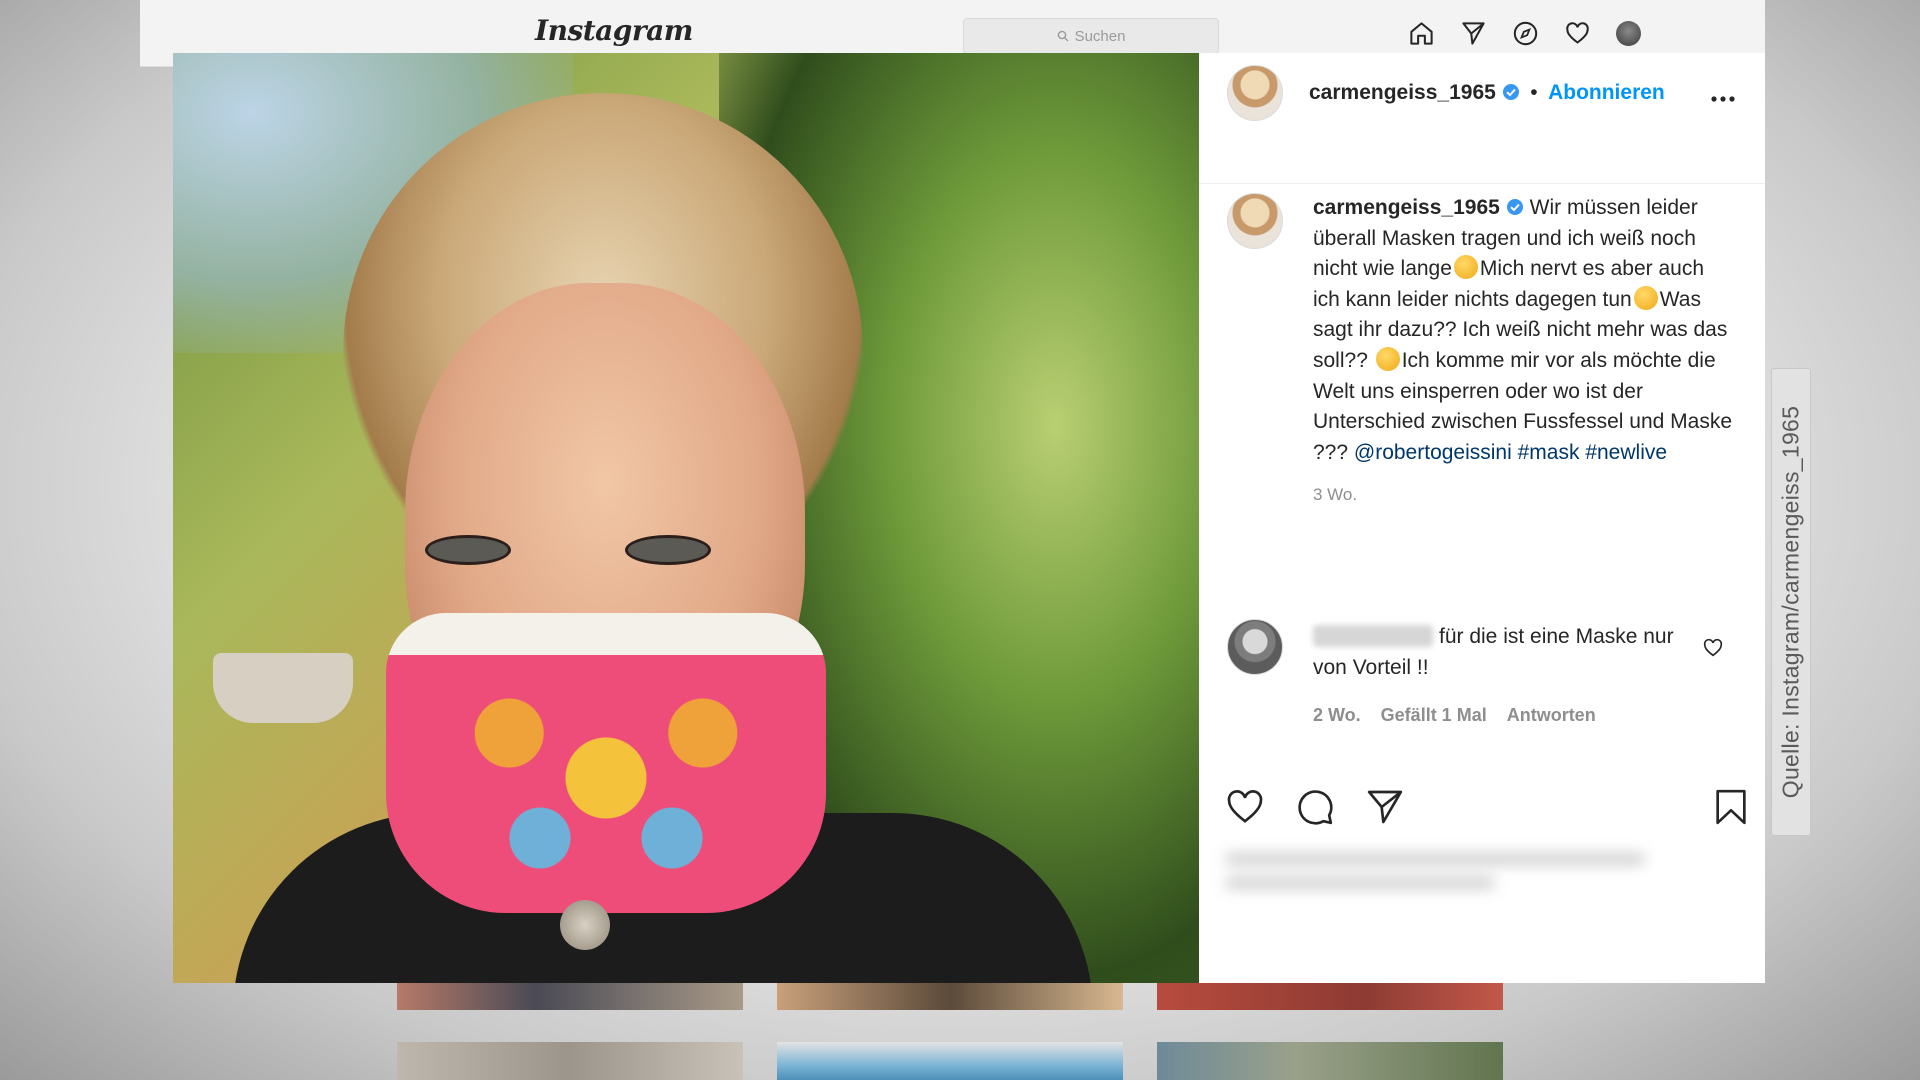 The width and height of the screenshot is (1920, 1080). I want to click on reply-button: Antworten, so click(1551, 715).